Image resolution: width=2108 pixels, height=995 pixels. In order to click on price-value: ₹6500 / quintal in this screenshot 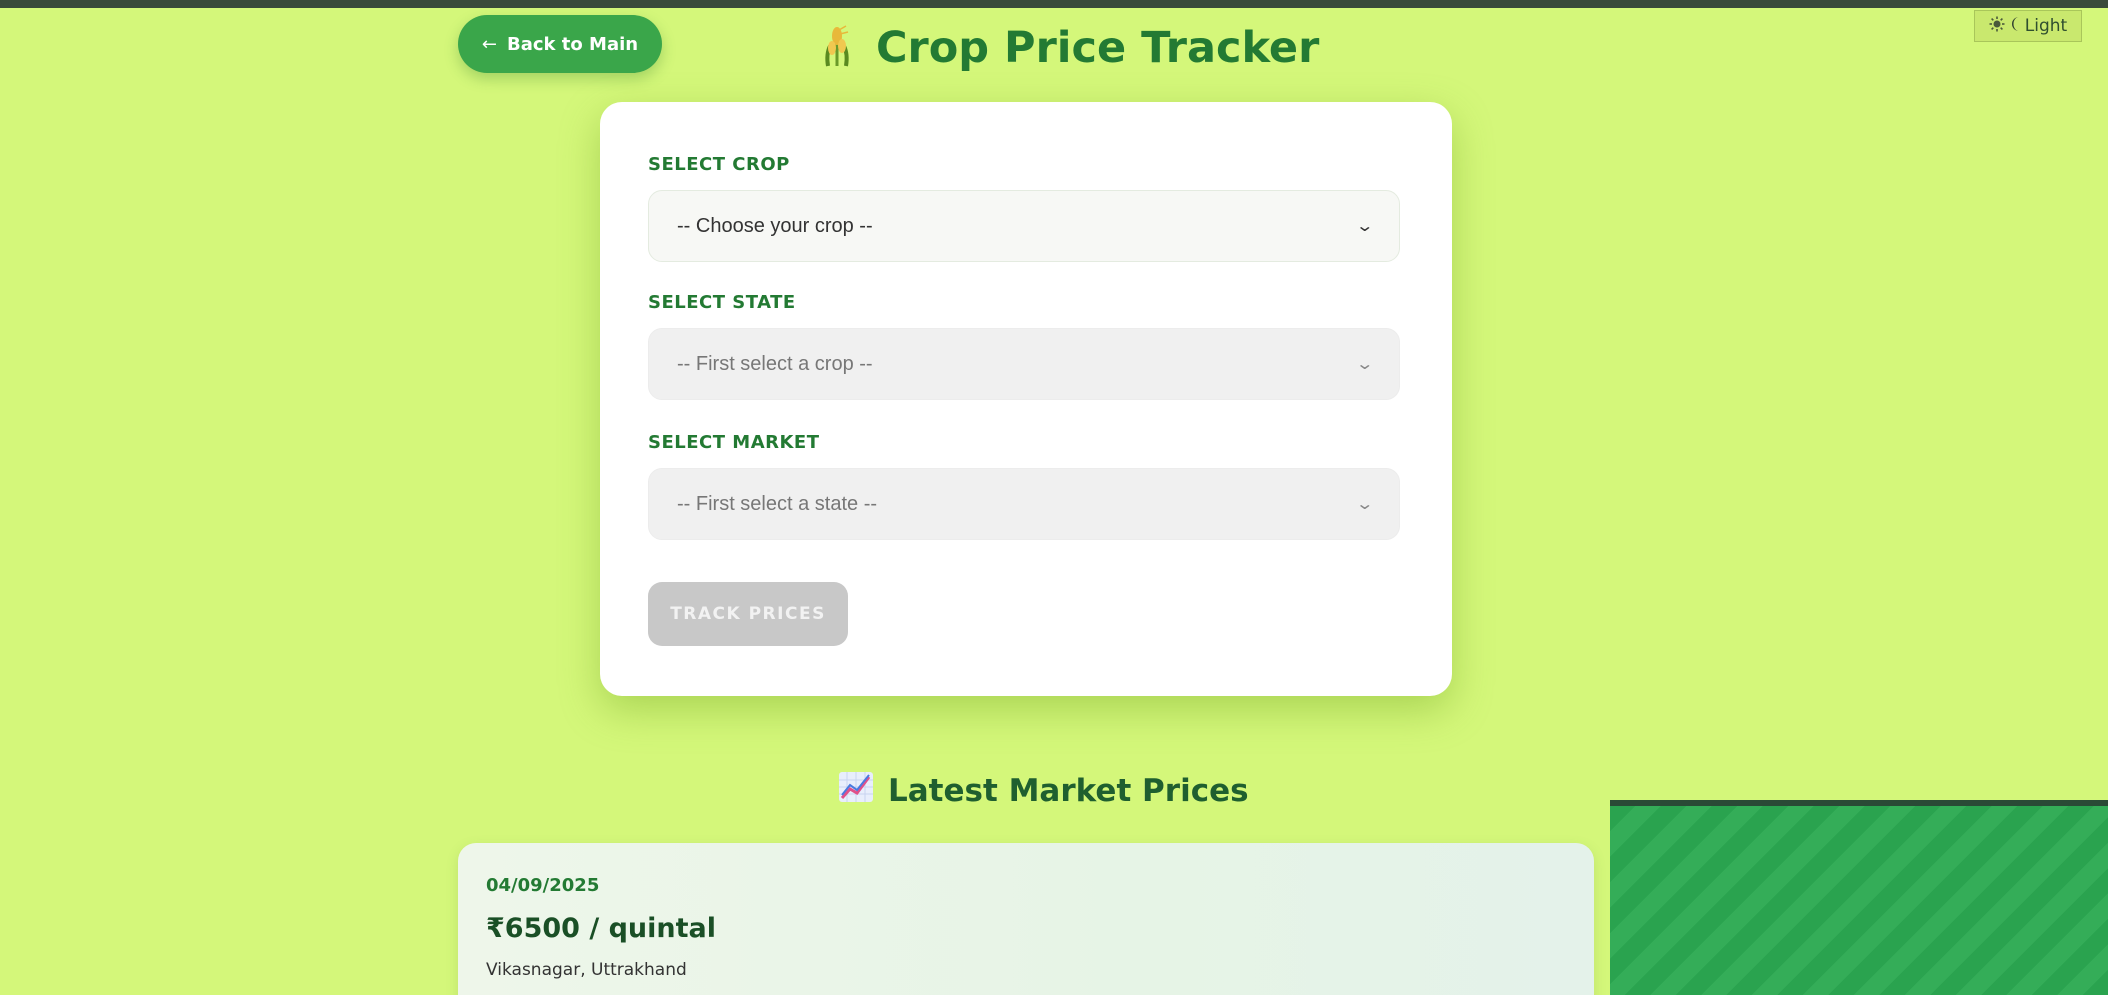, I will do `click(601, 928)`.